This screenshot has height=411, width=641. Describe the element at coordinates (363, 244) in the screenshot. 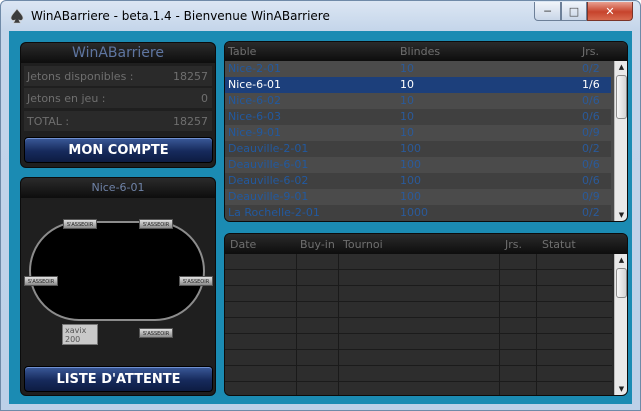

I see `column-header-tournament: Tournoi` at that location.